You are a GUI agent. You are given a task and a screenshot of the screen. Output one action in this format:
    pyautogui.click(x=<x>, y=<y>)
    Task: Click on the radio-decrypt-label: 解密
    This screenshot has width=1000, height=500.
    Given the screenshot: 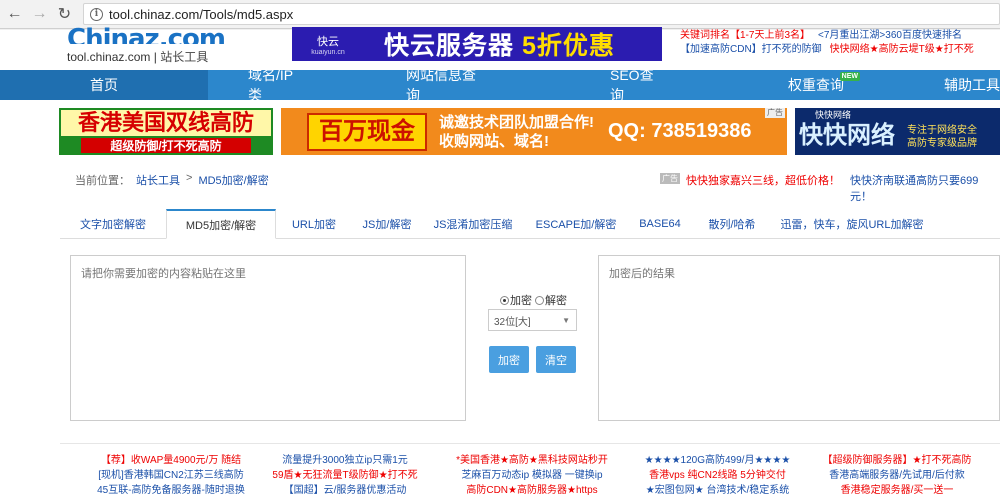 What is the action you would take?
    pyautogui.click(x=556, y=300)
    